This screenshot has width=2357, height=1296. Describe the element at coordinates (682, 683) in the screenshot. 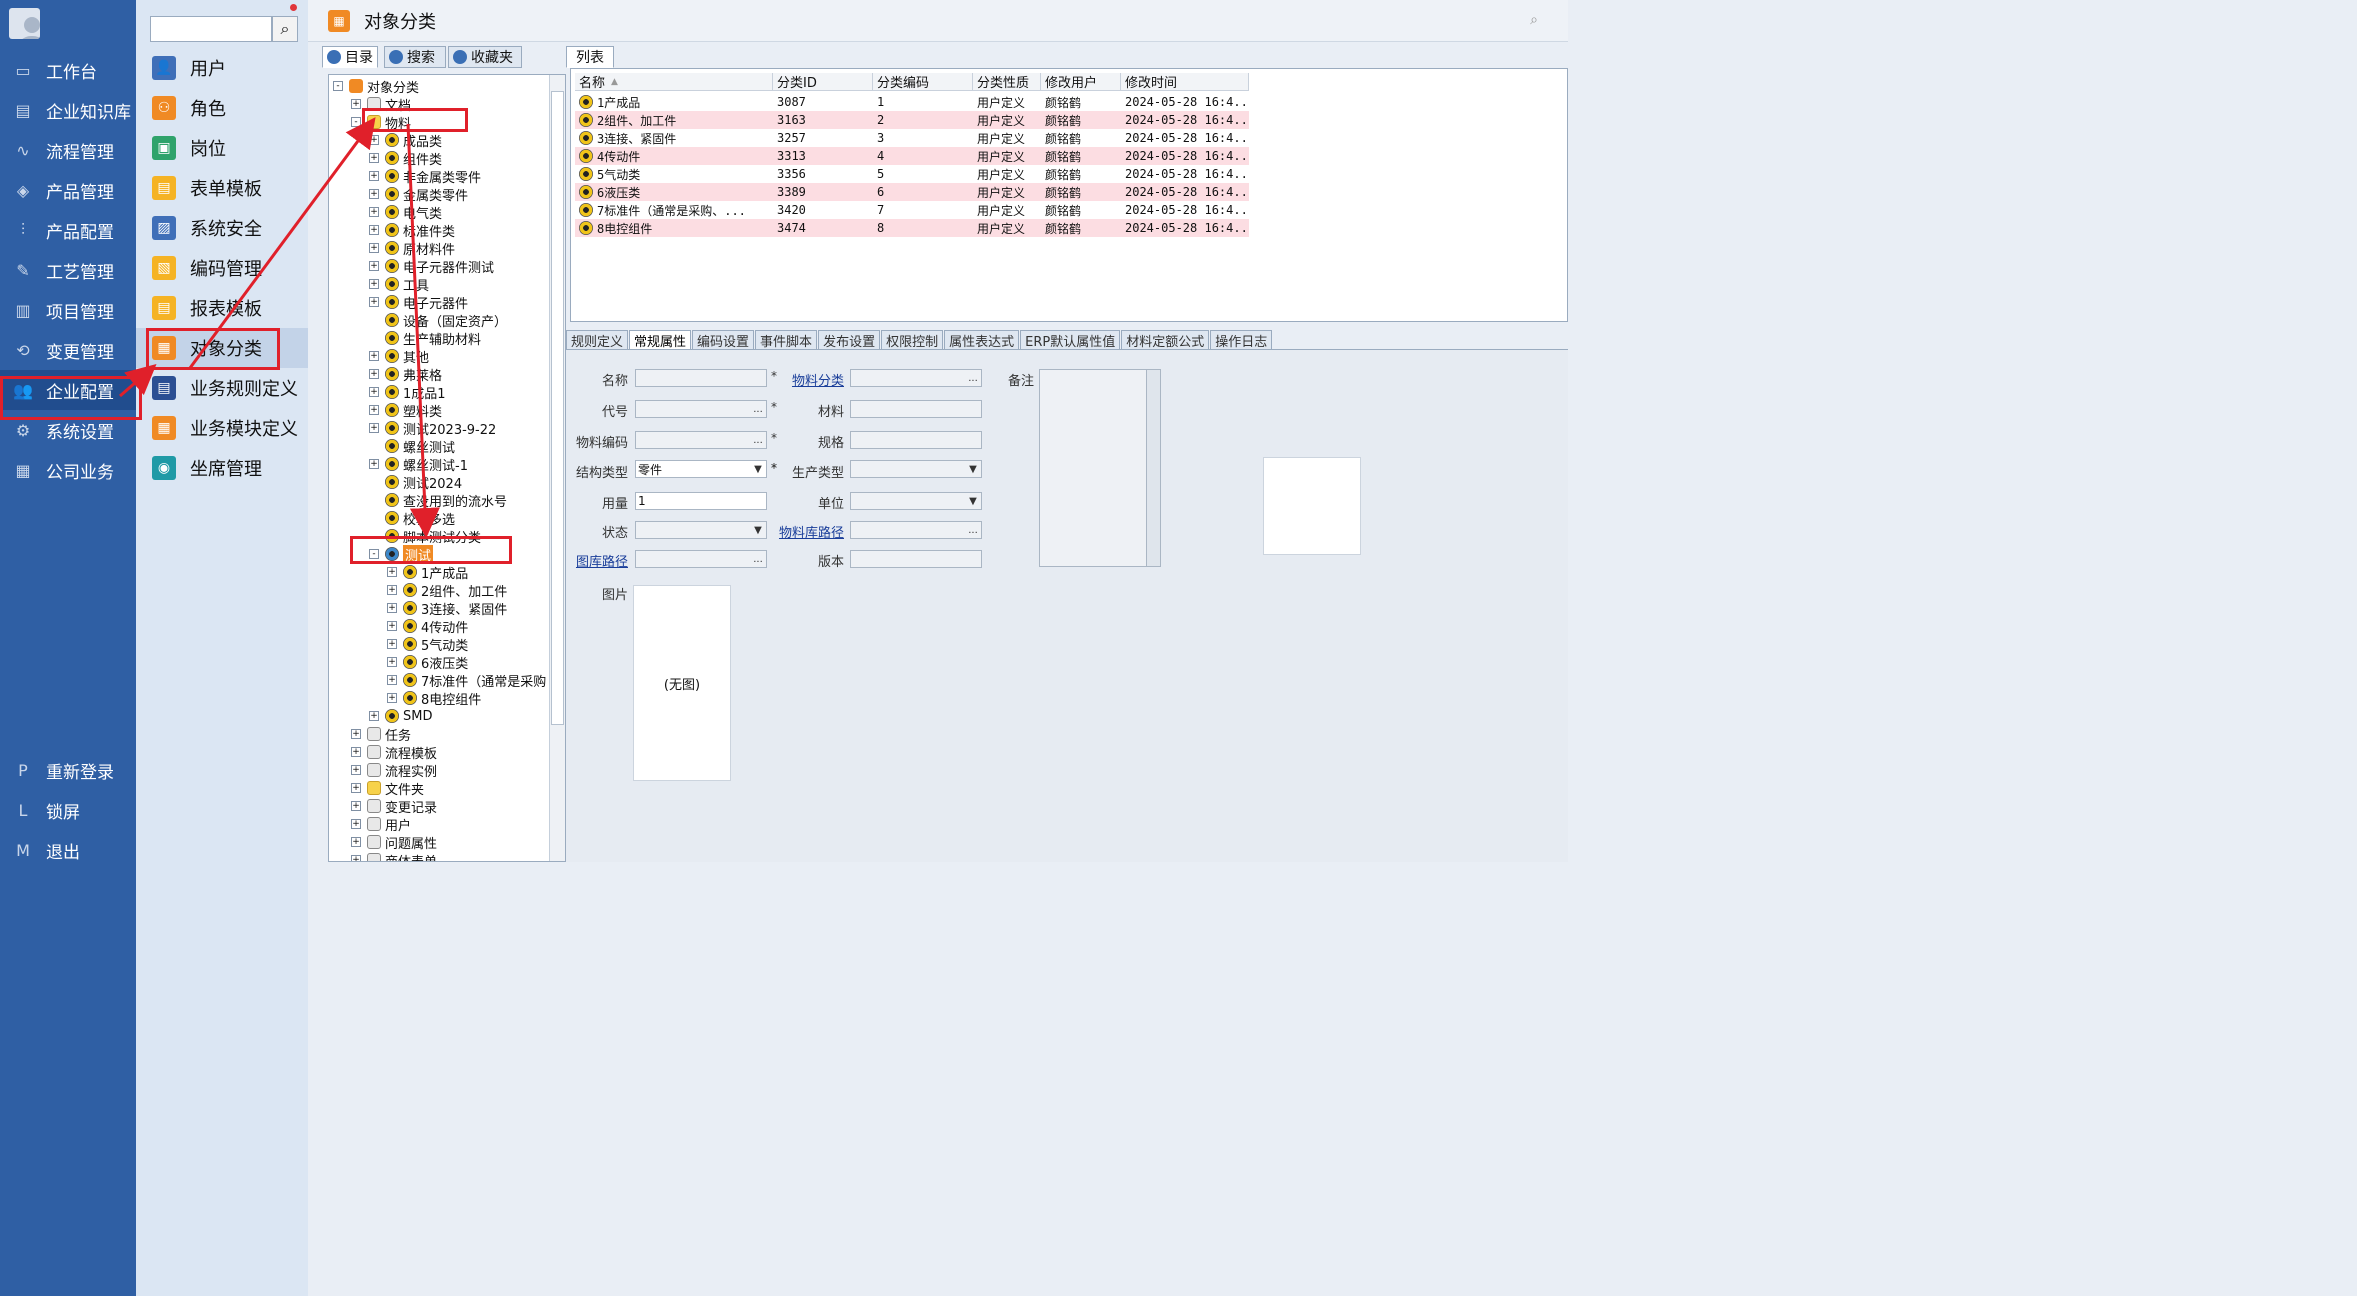

I see `picture-box: (无图)` at that location.